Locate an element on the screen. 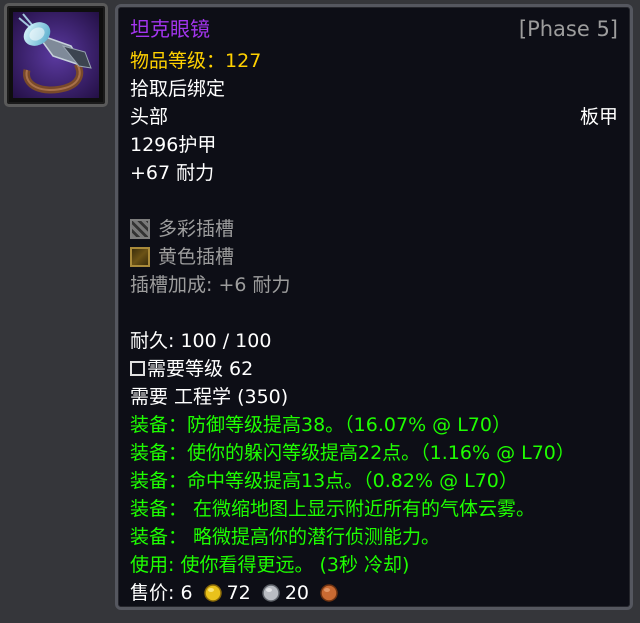 The image size is (640, 623). meta-socket-row: 多彩插槽 is located at coordinates (374, 229).